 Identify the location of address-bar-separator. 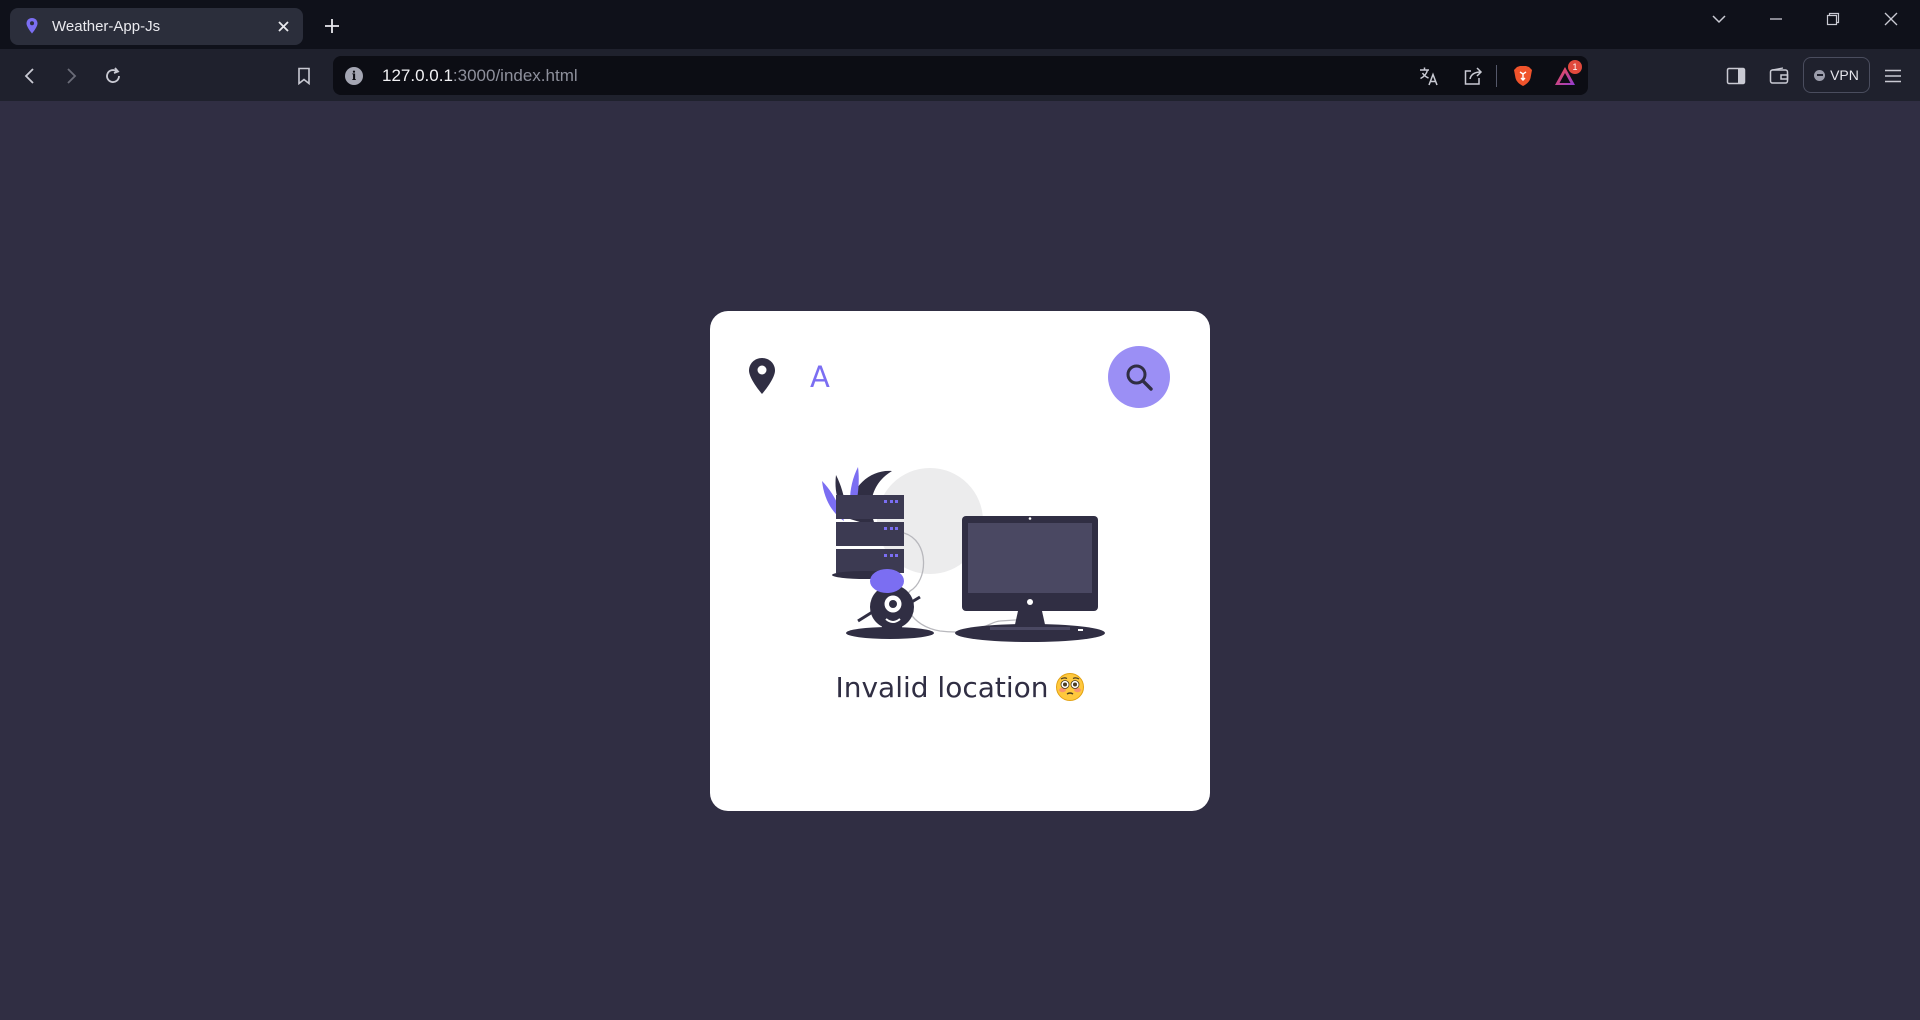
(1496, 76).